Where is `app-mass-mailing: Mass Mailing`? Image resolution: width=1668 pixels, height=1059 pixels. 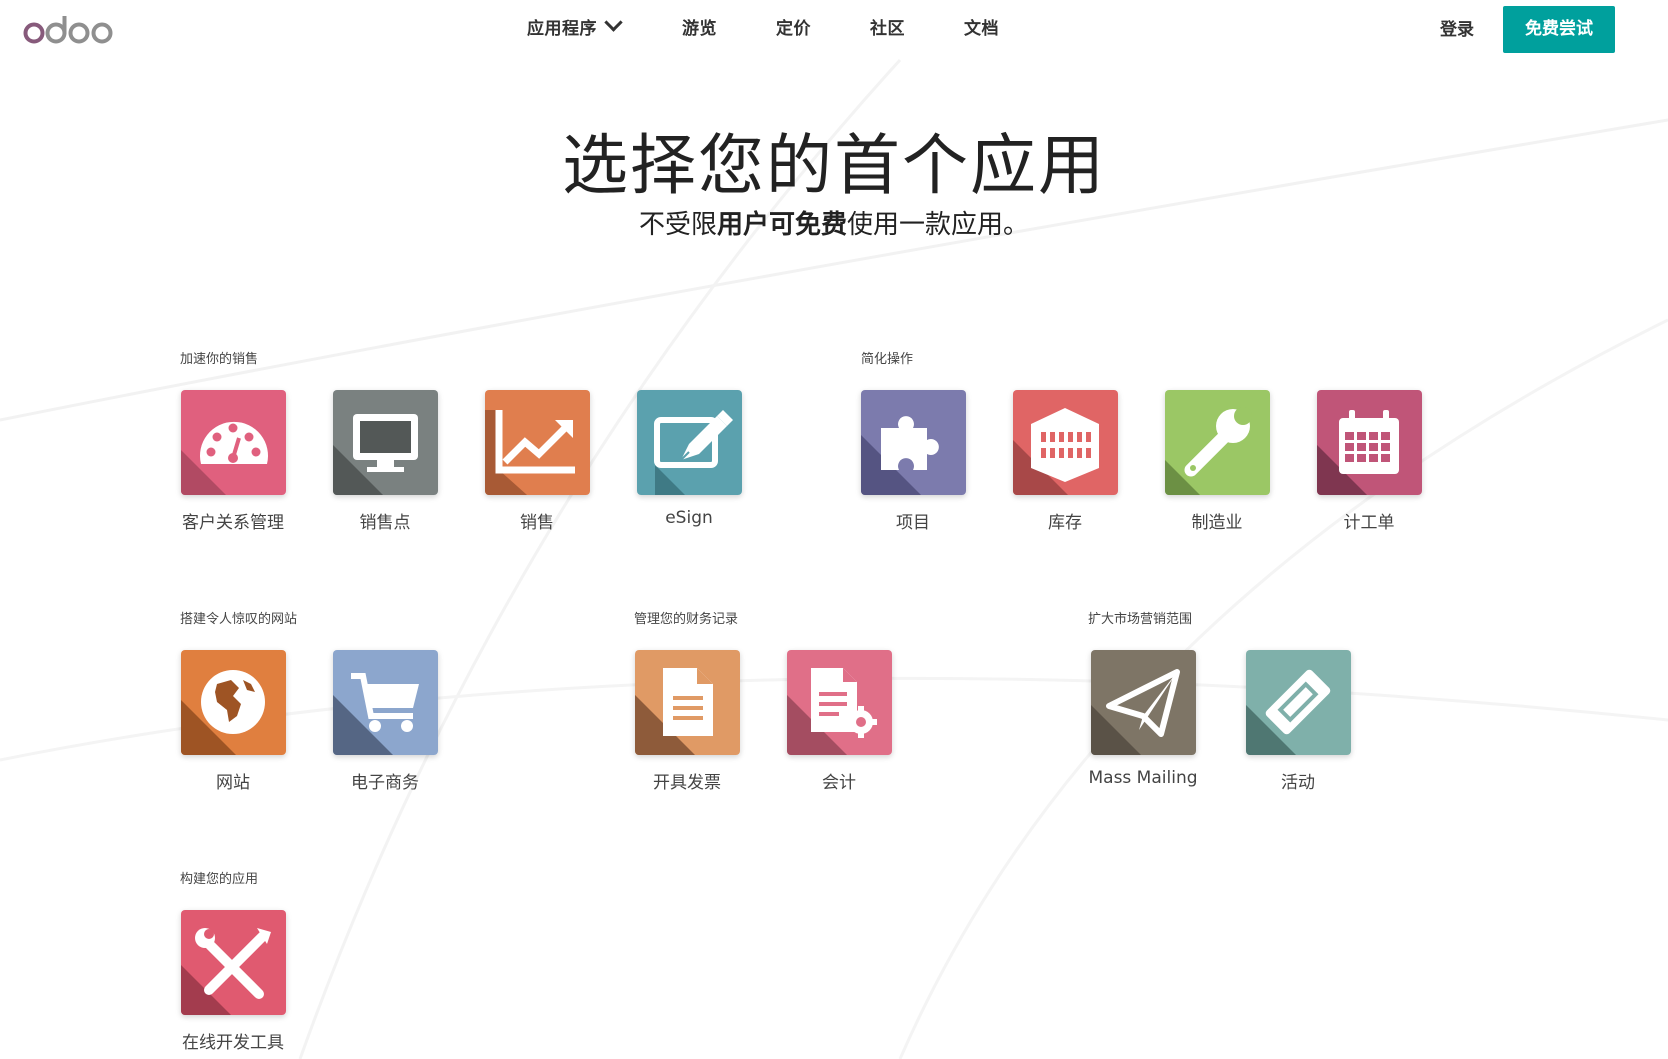 app-mass-mailing: Mass Mailing is located at coordinates (1143, 719).